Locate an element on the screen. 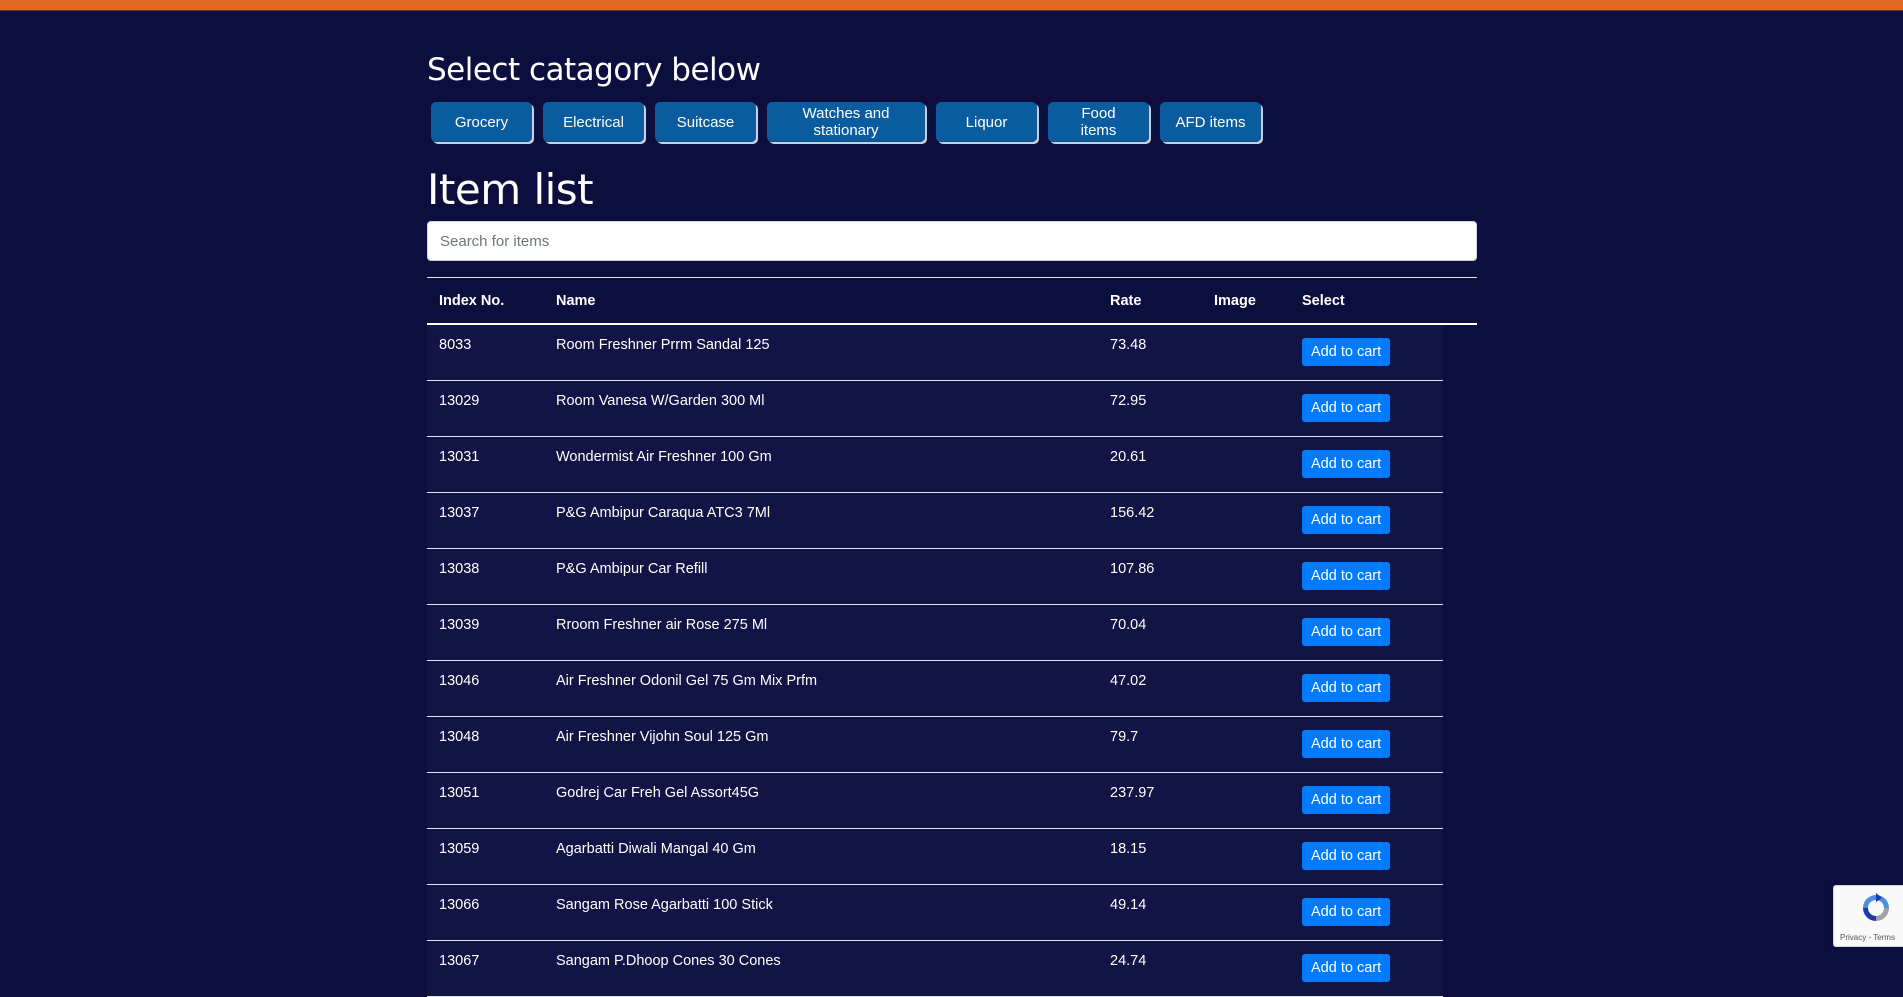 The height and width of the screenshot is (997, 1903). cell-rate: 79.7 is located at coordinates (1150, 744).